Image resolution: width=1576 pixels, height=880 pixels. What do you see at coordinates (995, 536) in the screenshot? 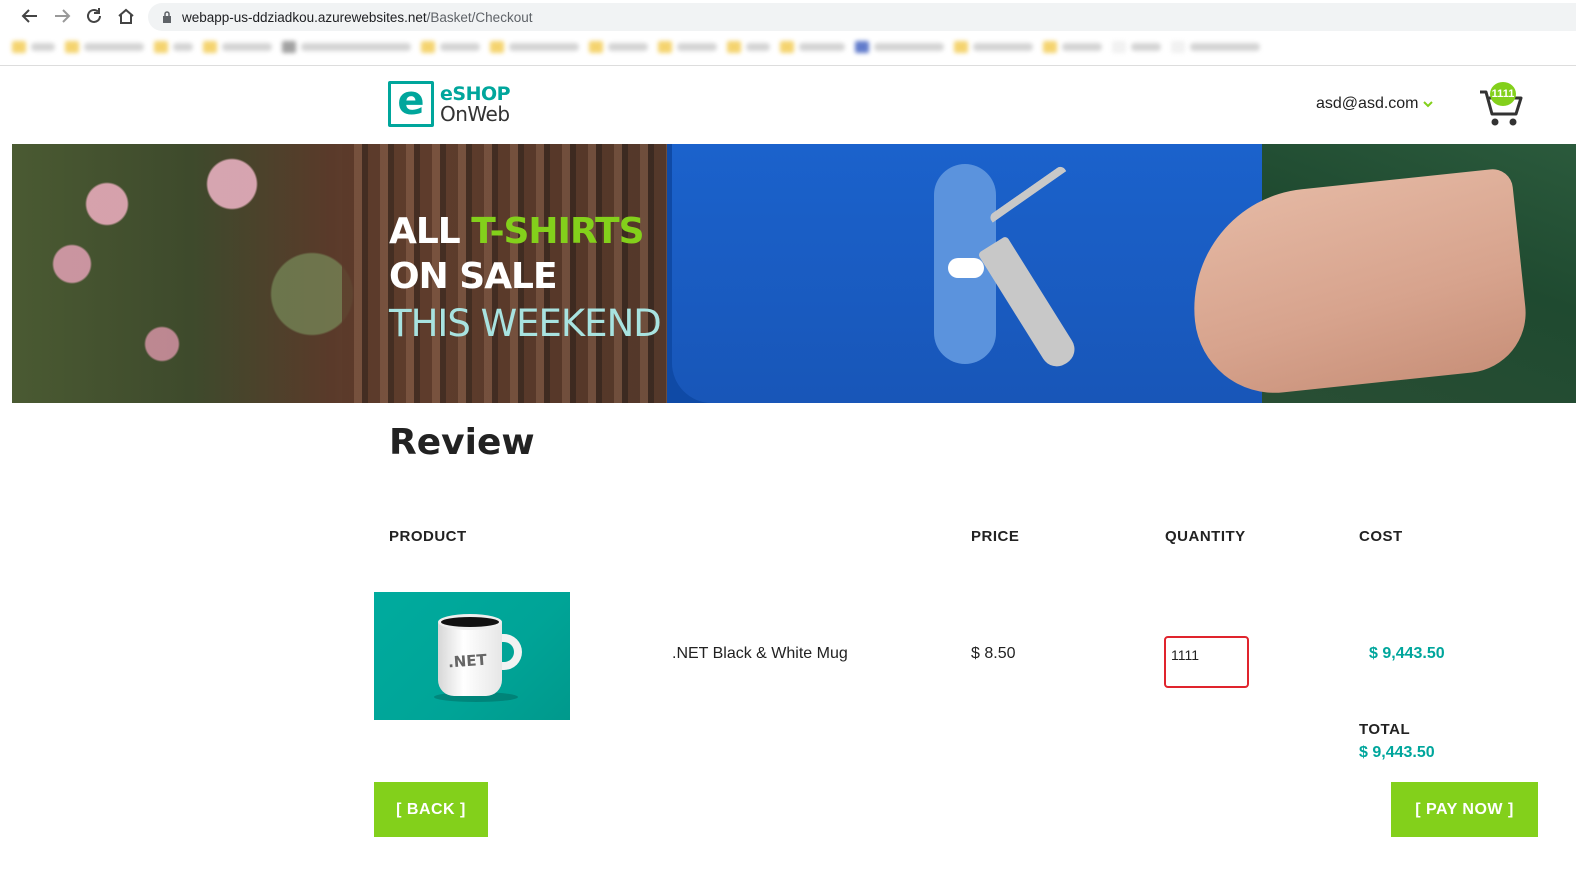
I see `column-header-price: PRICE` at bounding box center [995, 536].